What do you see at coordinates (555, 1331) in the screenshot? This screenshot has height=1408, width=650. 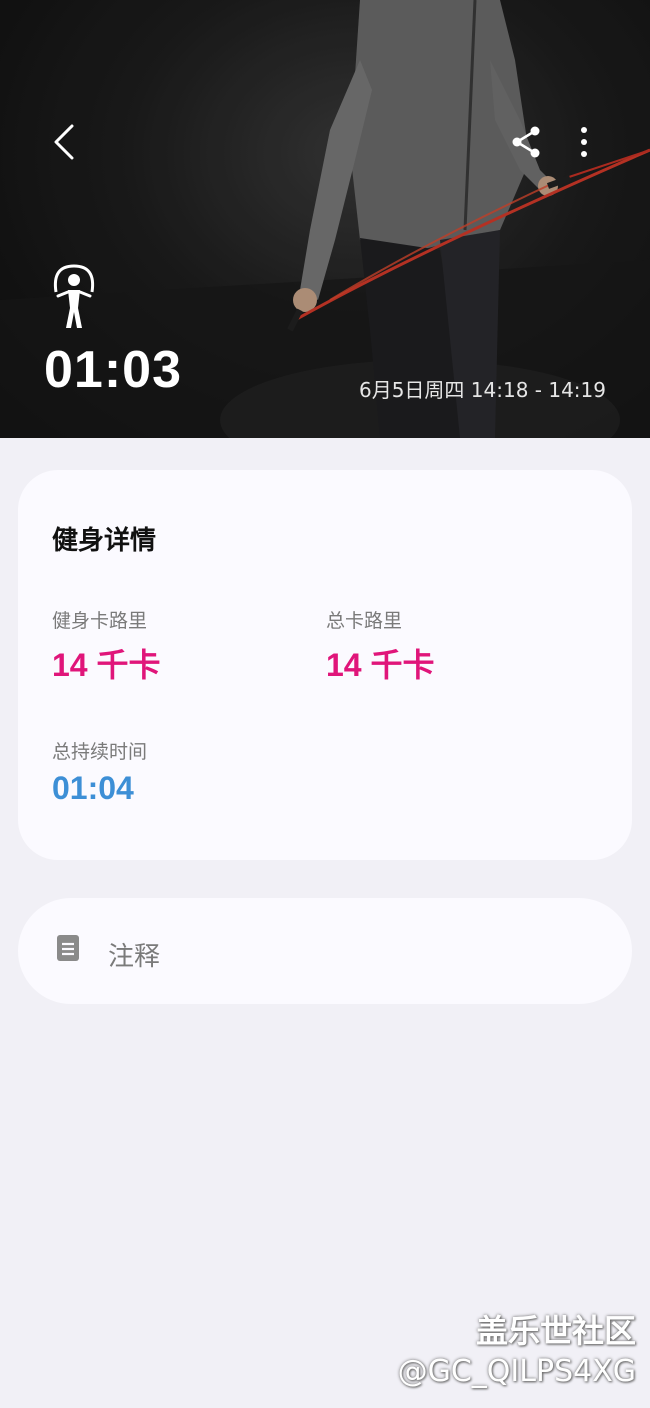 I see `watermark-community: 盖乐世社区` at bounding box center [555, 1331].